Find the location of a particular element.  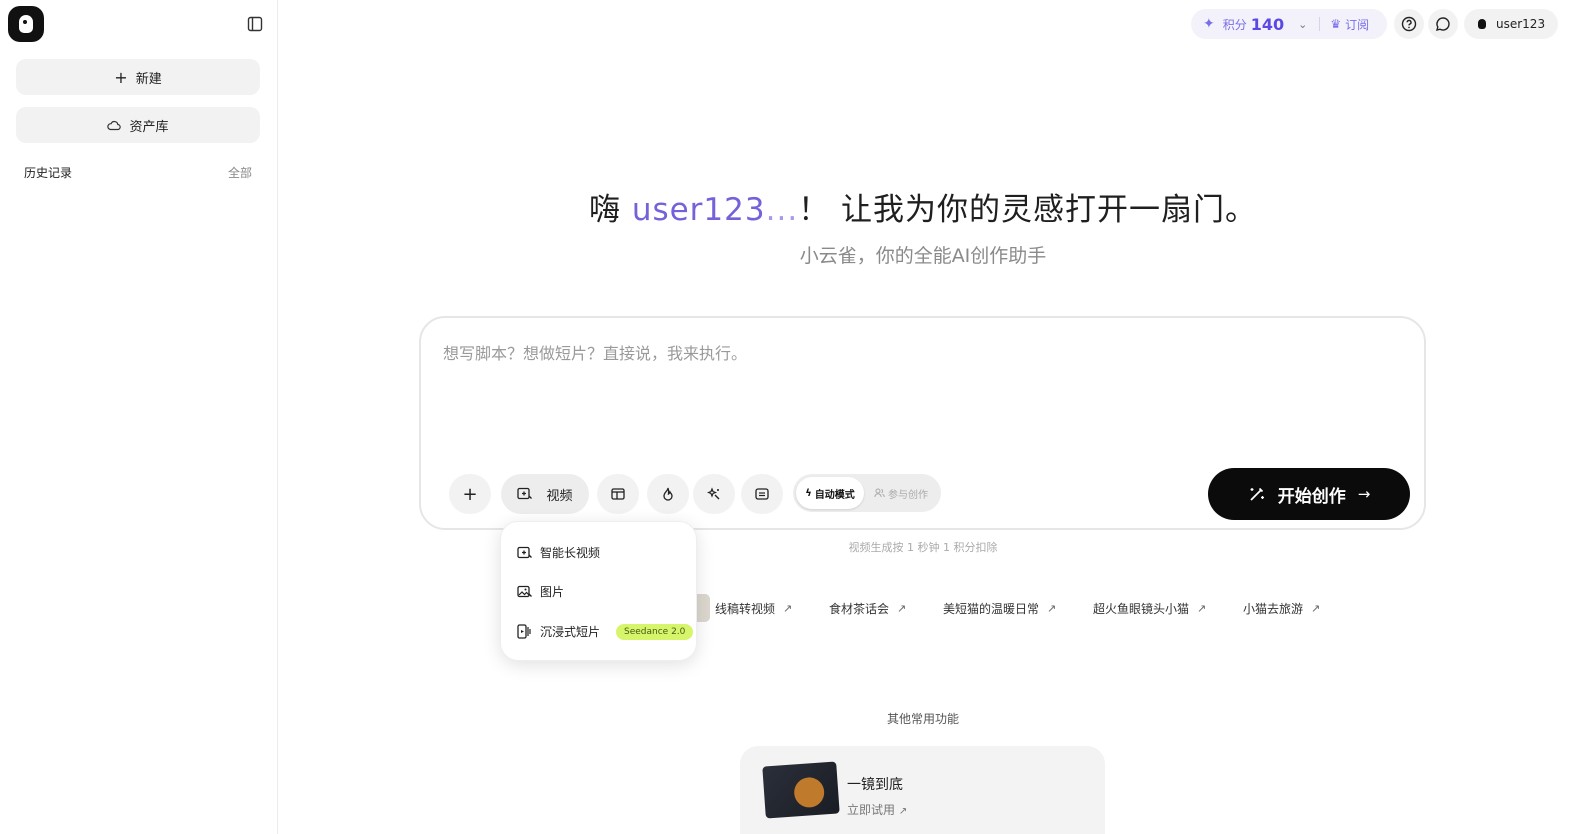

credit-note: 视频生成按 1 秒钟 1 积分扣除 is located at coordinates (923, 547).